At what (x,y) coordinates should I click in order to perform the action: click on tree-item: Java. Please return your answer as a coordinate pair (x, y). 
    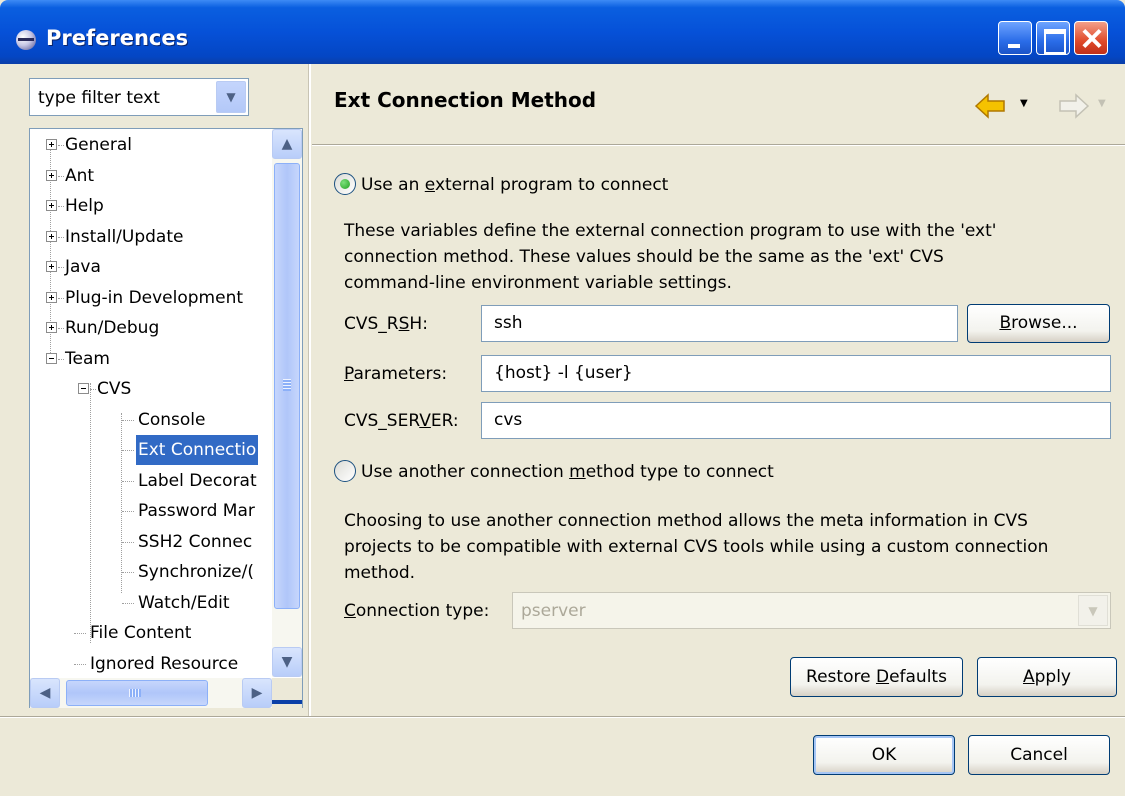
    Looking at the image, I should click on (166, 267).